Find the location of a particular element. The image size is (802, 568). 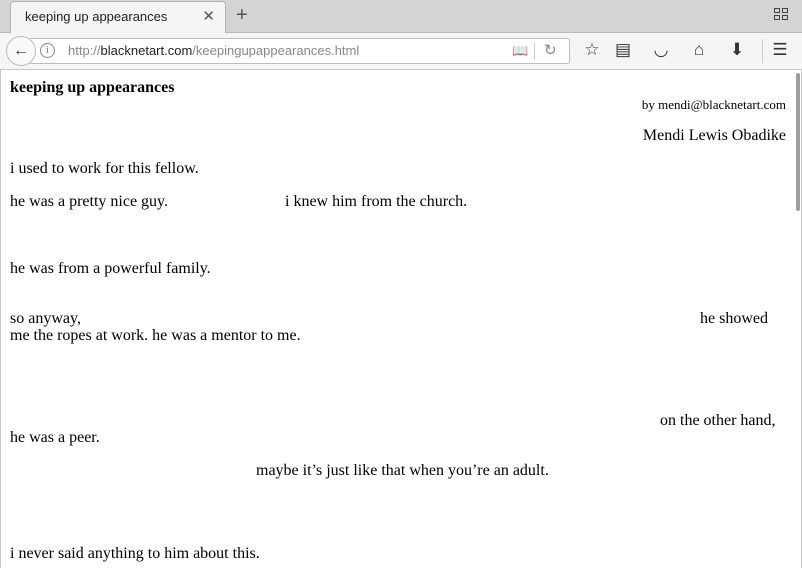

tab-keeping-up-appearances: keeping up appearances ✕ is located at coordinates (118, 17).